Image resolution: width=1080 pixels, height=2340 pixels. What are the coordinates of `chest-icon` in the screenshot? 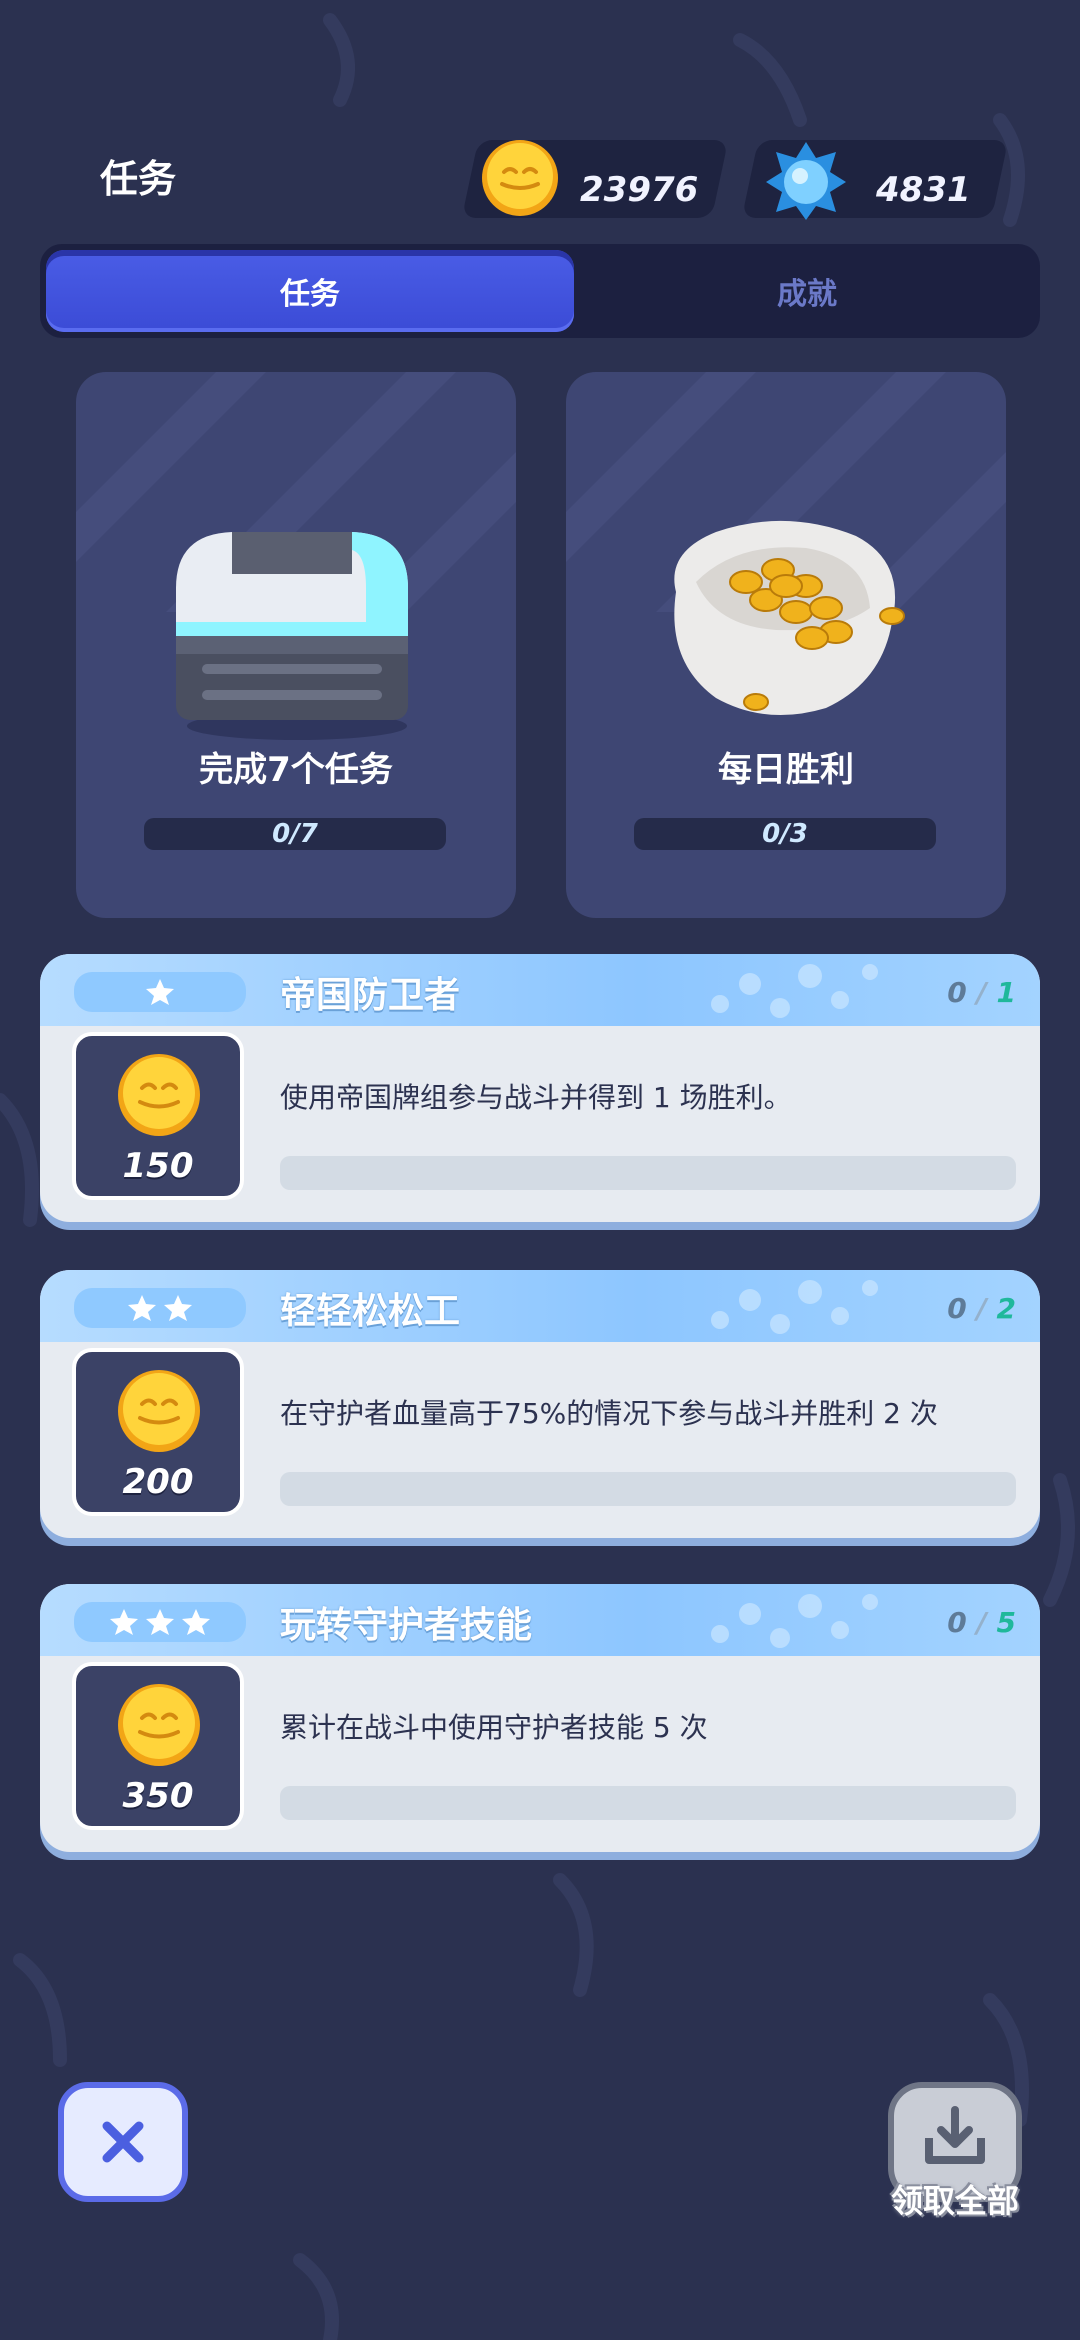 It's located at (292, 636).